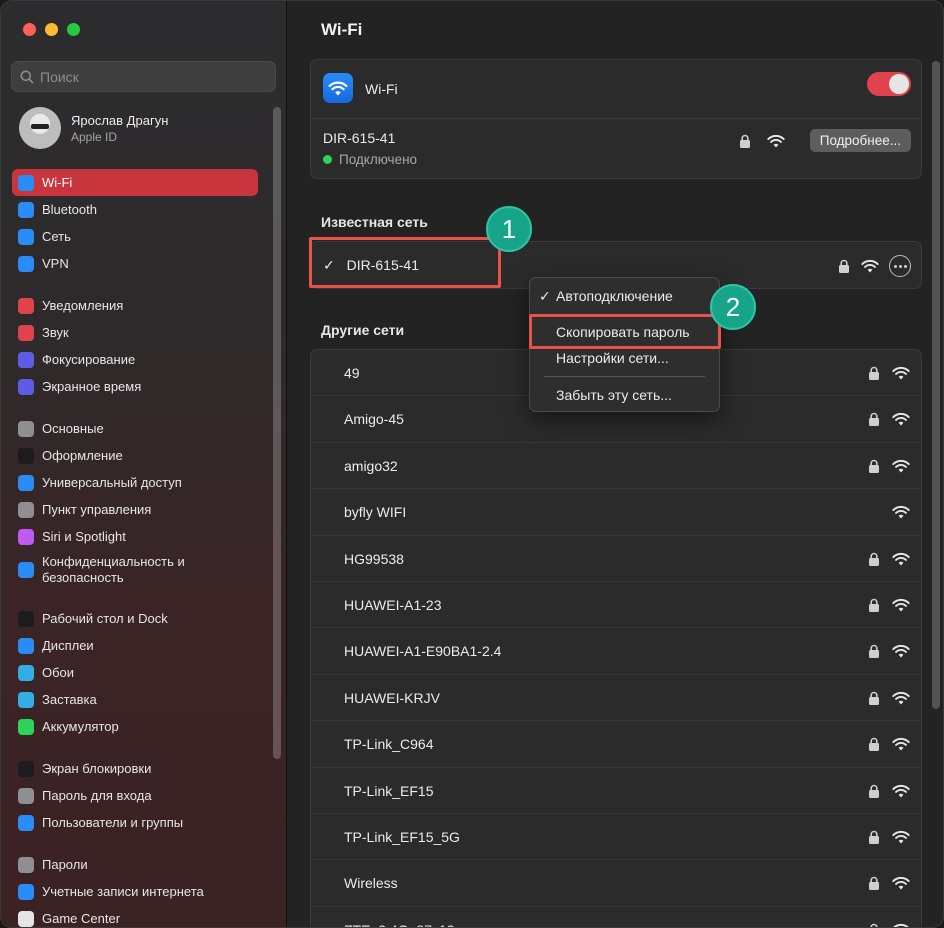  I want to click on sidebar-item-label: Пользователи и группы, so click(113, 822).